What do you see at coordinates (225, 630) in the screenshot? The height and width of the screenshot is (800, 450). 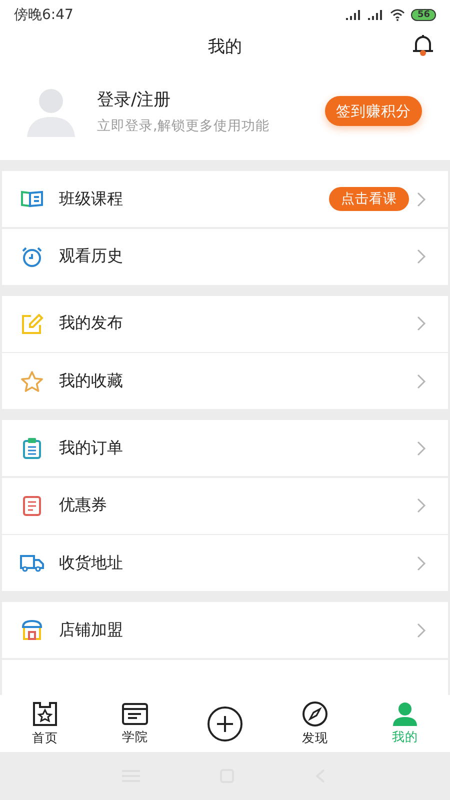 I see `menu-item: 店铺加盟` at bounding box center [225, 630].